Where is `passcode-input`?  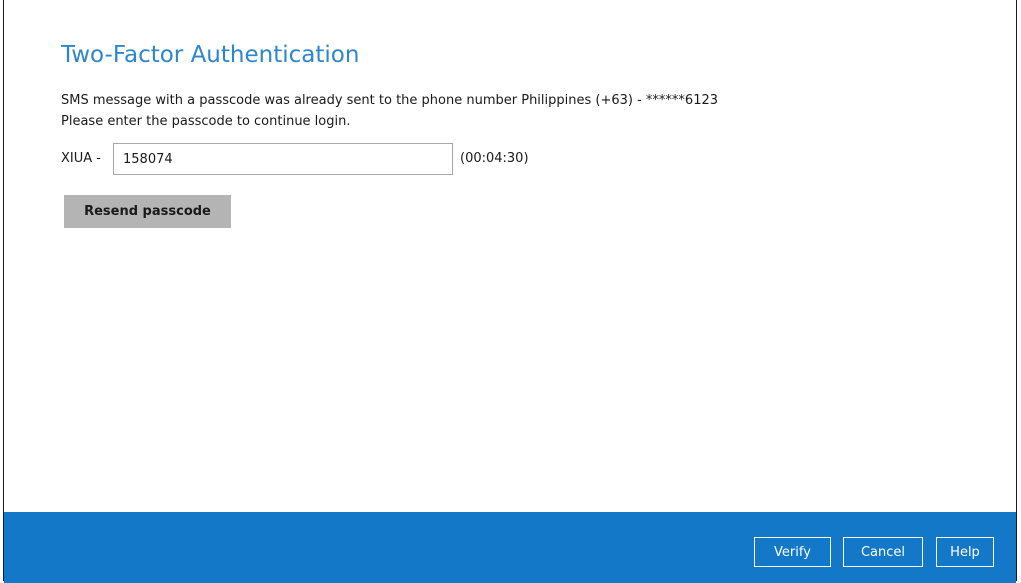 passcode-input is located at coordinates (283, 159).